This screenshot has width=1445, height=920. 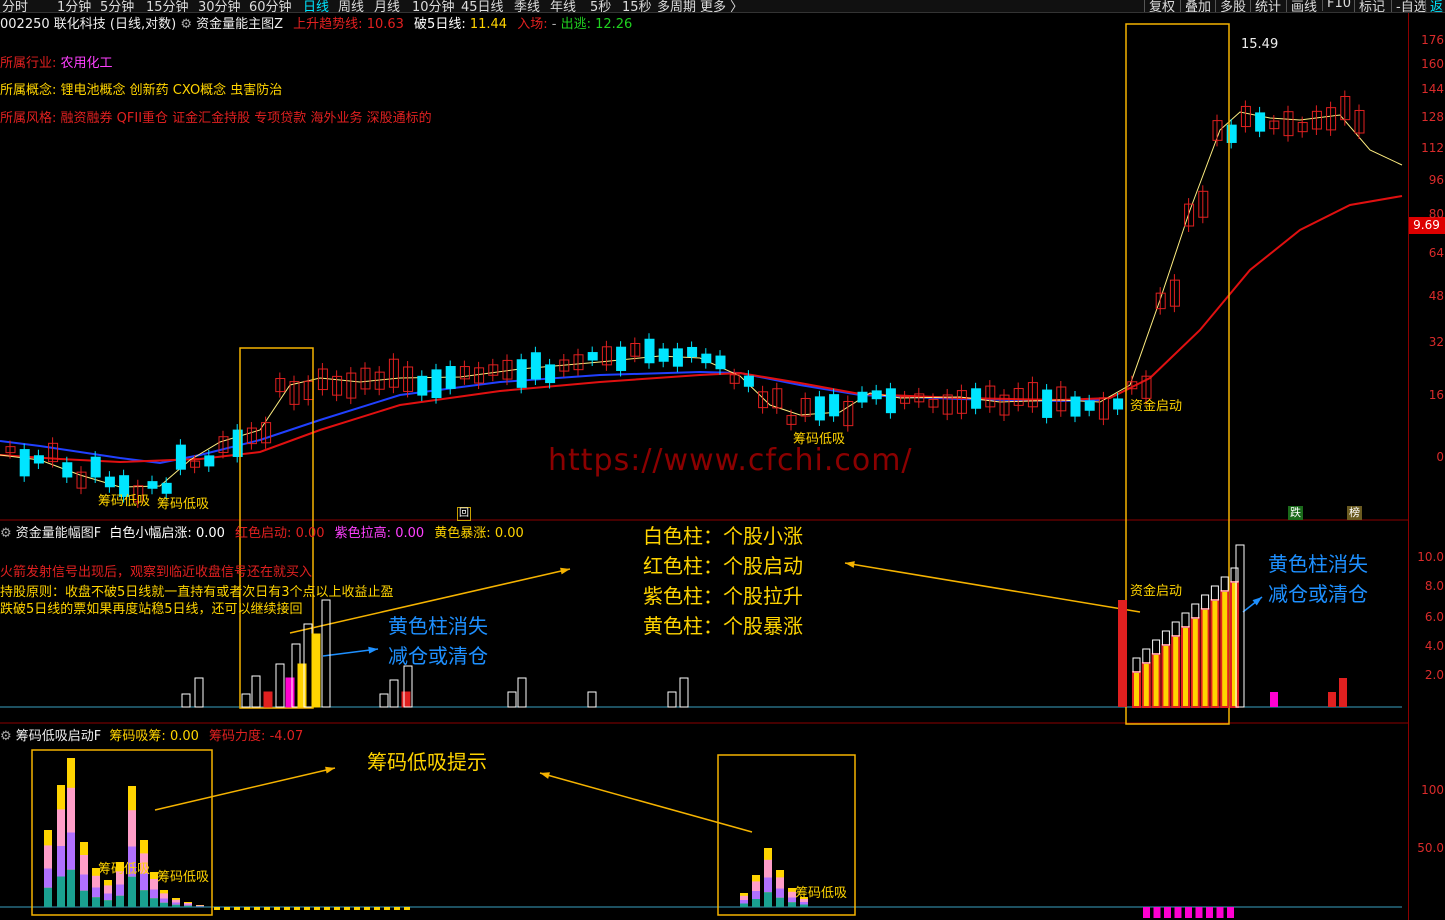 What do you see at coordinates (150, 533) in the screenshot?
I see `white-label: 白色小幅启涨:` at bounding box center [150, 533].